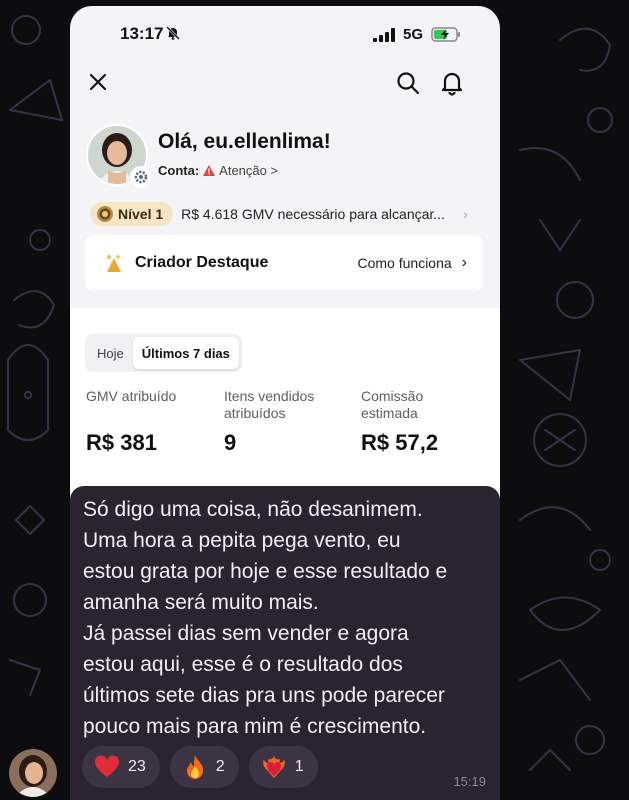 This screenshot has height=800, width=629. I want to click on reaction-count: 2, so click(220, 766).